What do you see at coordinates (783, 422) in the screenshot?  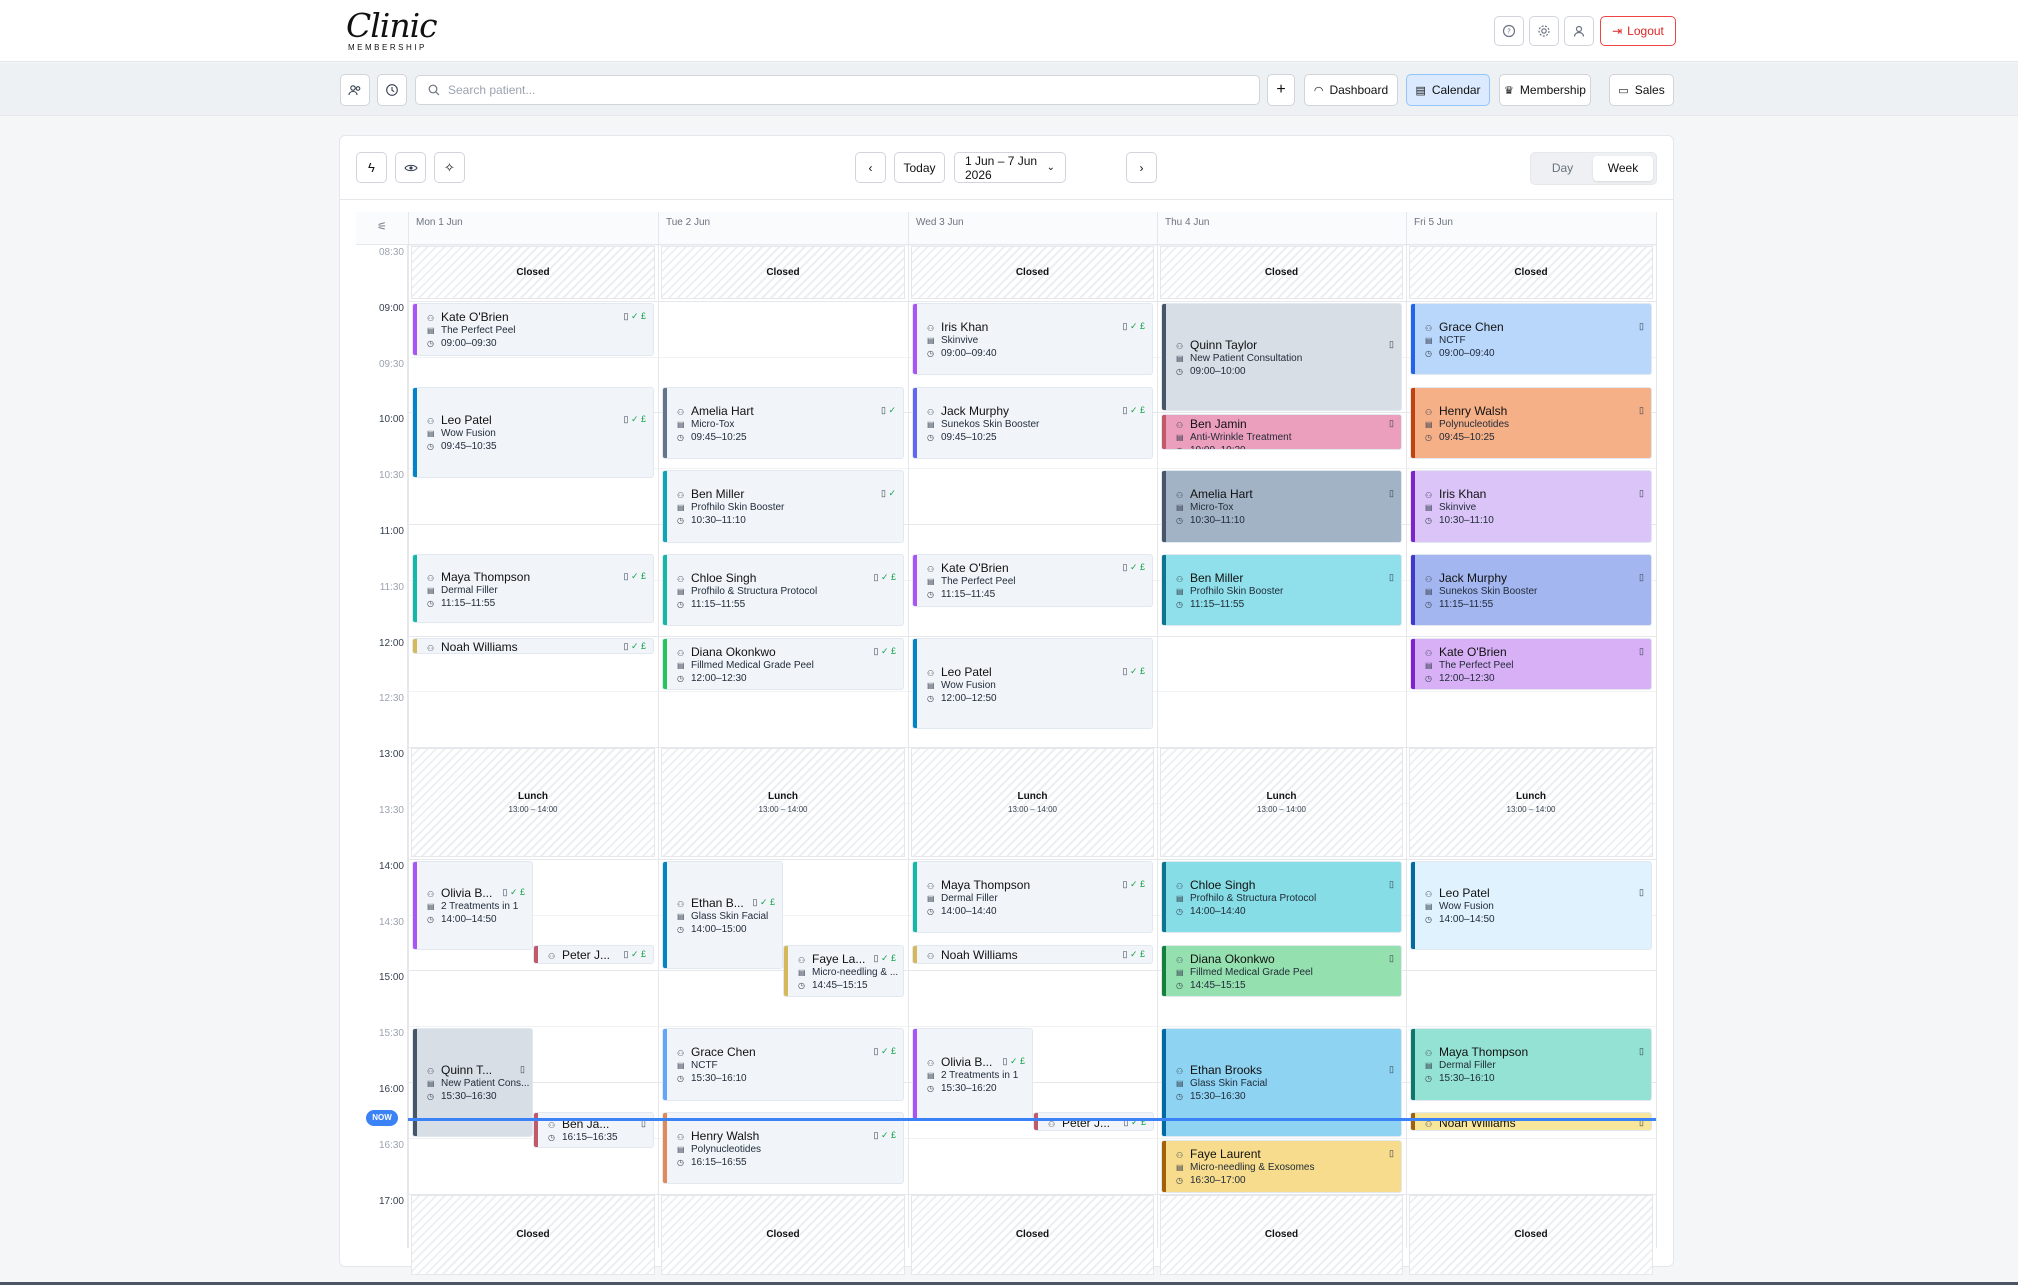 I see `appointment-card: ⚇ Amelia Hart ▤ Micro-Tox ◷ 09:45–10:25 ▯ ✓` at bounding box center [783, 422].